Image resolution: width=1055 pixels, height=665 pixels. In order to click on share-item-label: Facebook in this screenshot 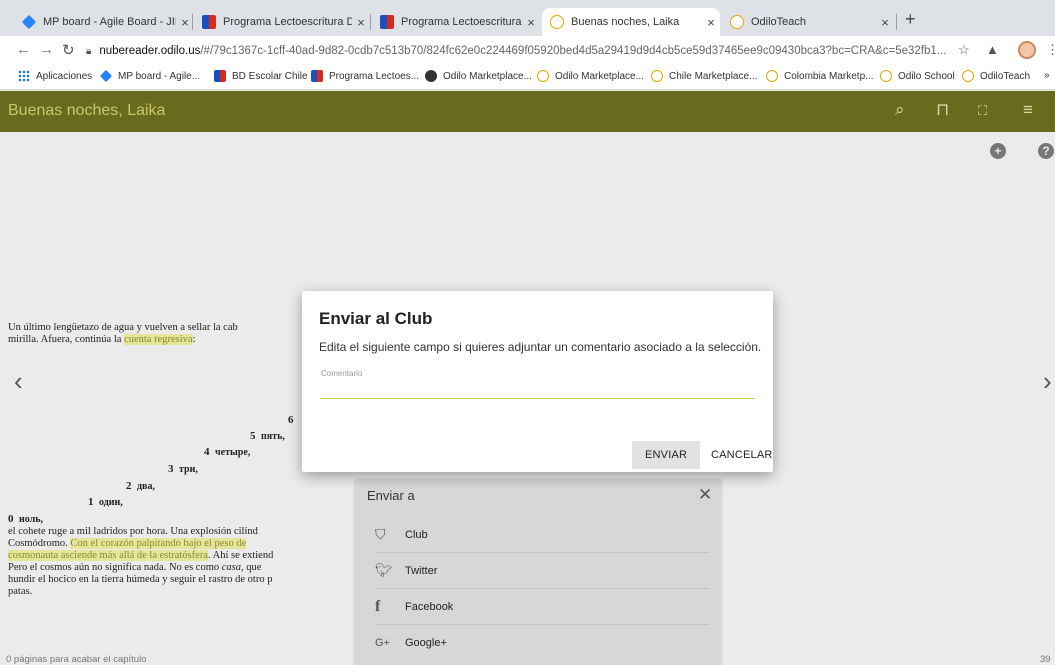, I will do `click(429, 606)`.